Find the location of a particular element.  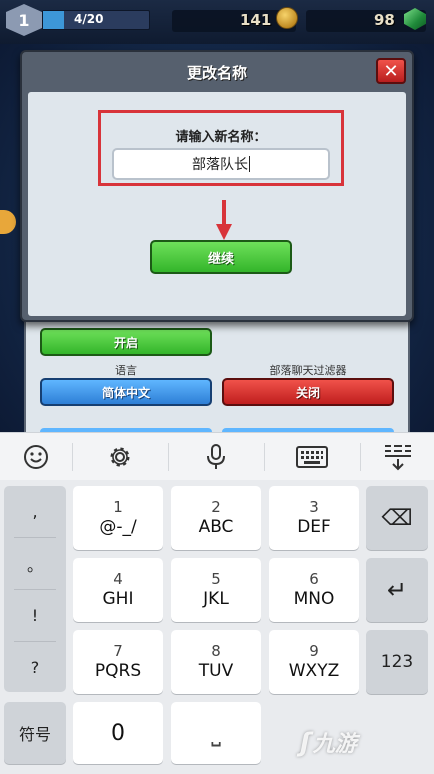

backspace-icon: ⌫ is located at coordinates (397, 518).